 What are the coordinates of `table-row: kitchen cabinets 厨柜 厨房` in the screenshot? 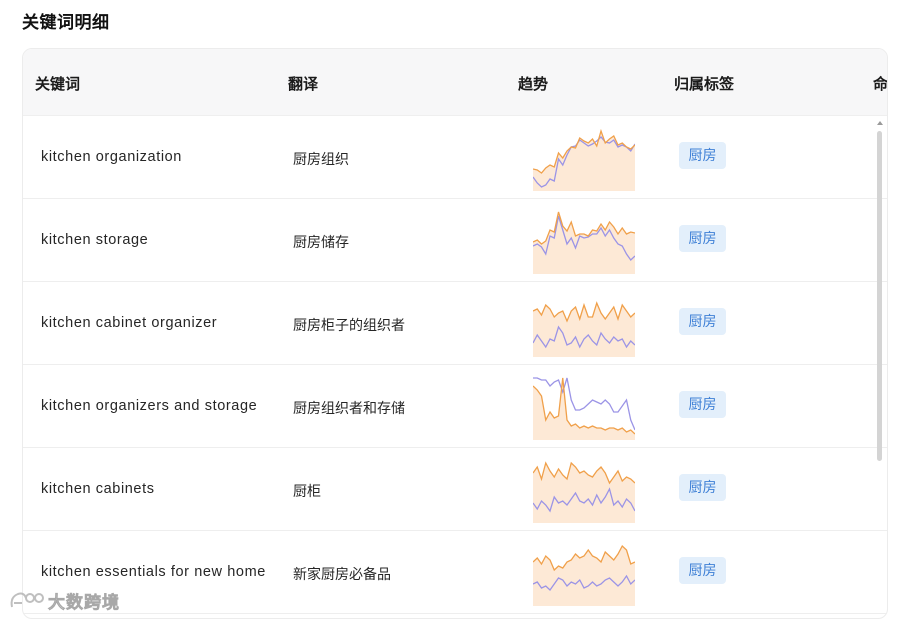 It's located at (455, 489).